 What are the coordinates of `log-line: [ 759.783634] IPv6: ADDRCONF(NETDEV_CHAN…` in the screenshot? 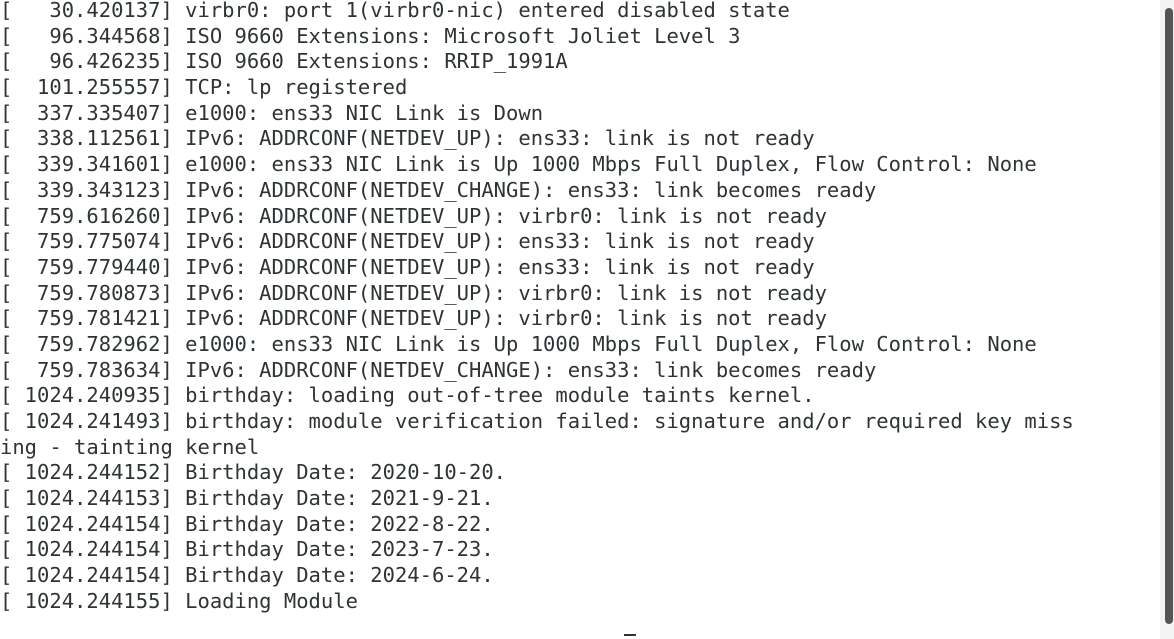 It's located at (438, 369).